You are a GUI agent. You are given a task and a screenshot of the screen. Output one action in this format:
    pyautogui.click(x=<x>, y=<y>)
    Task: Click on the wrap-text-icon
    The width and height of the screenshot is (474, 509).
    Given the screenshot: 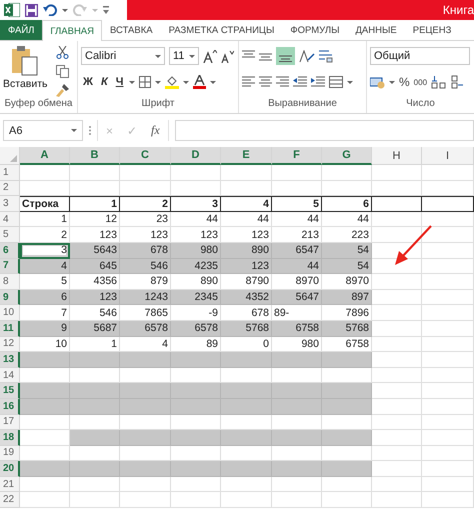 What is the action you would take?
    pyautogui.click(x=326, y=56)
    